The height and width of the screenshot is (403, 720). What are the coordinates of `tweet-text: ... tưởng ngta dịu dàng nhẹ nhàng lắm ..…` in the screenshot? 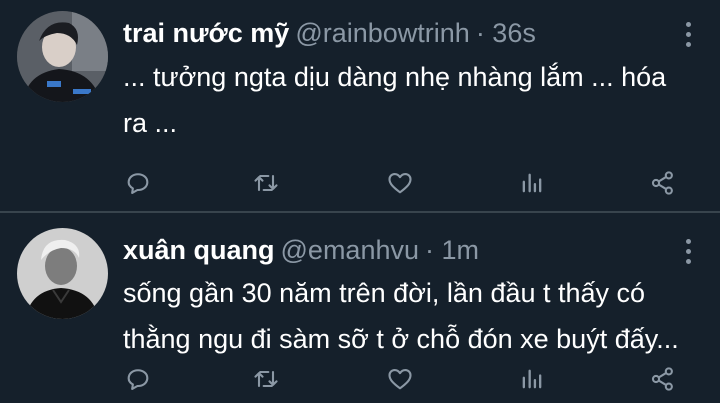 It's located at (395, 100).